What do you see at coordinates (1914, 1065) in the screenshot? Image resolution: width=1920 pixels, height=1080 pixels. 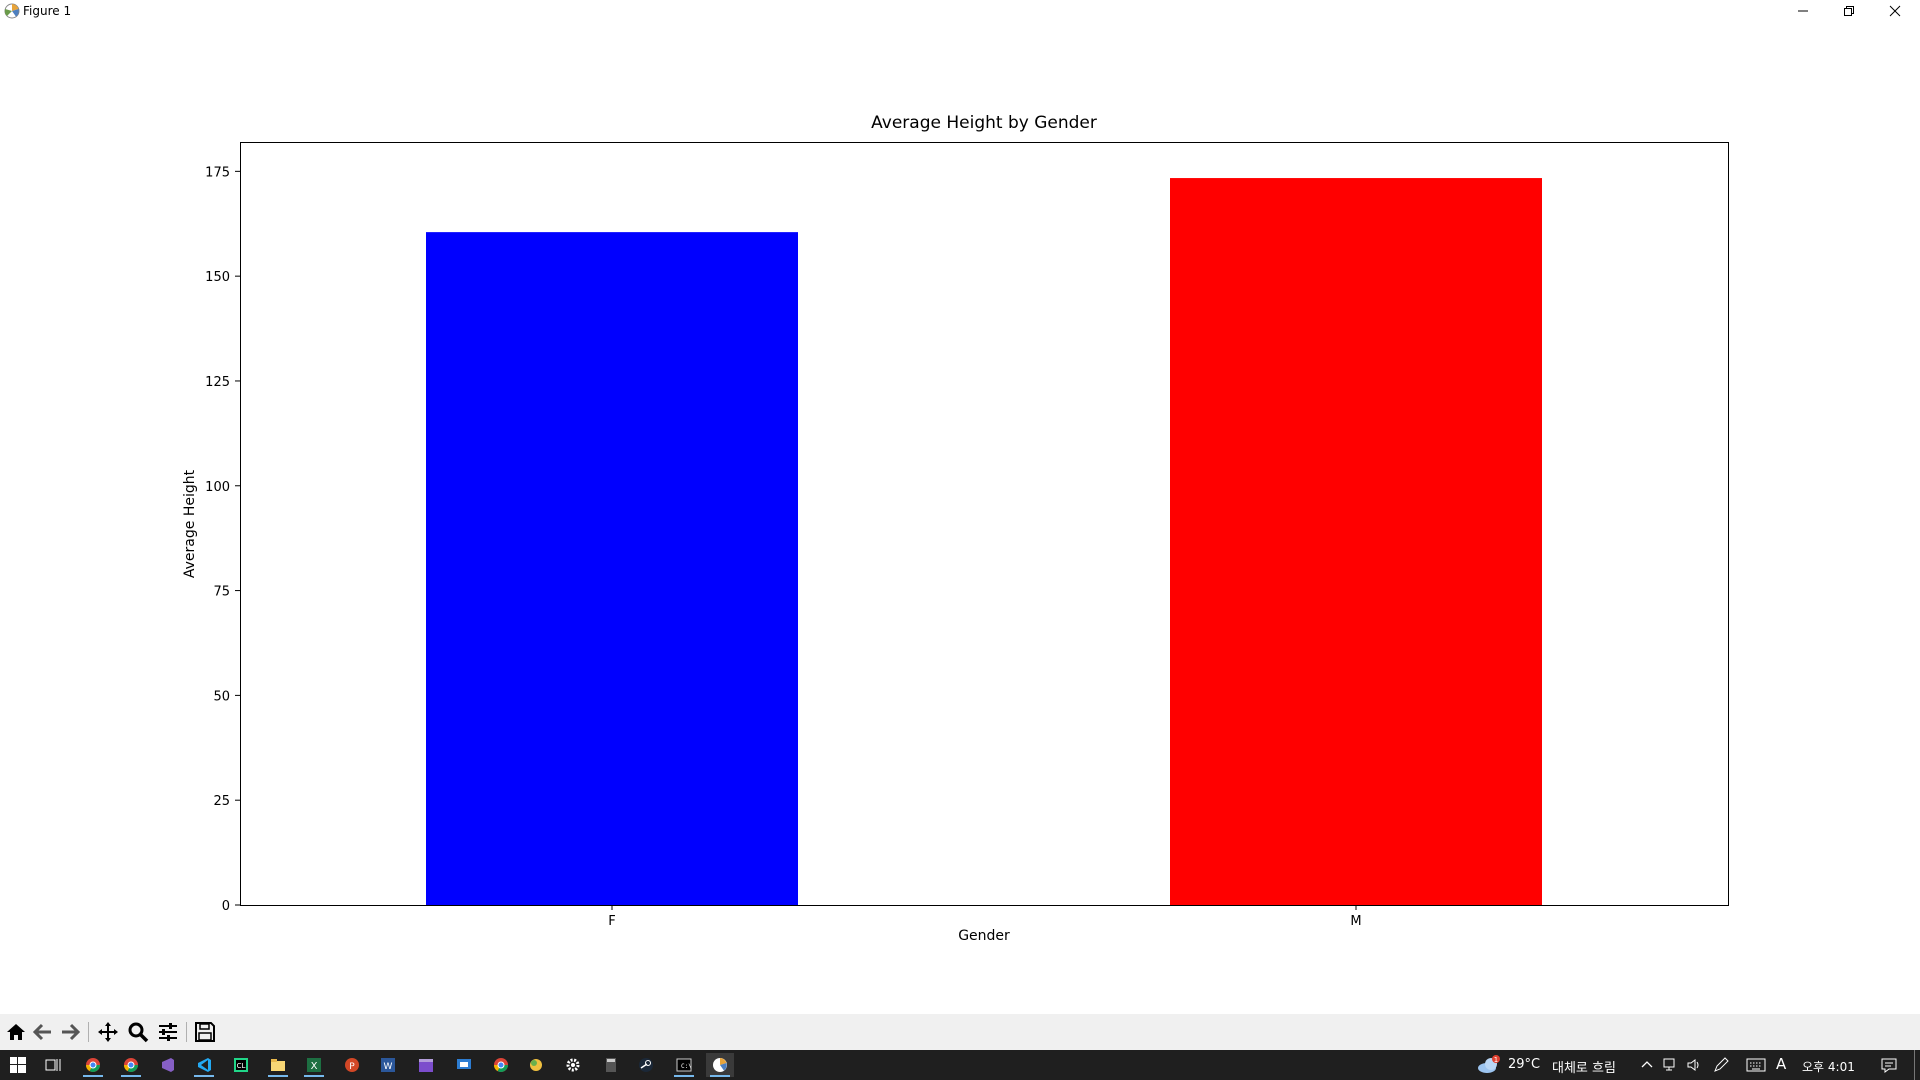 I see `show-desktop-button` at bounding box center [1914, 1065].